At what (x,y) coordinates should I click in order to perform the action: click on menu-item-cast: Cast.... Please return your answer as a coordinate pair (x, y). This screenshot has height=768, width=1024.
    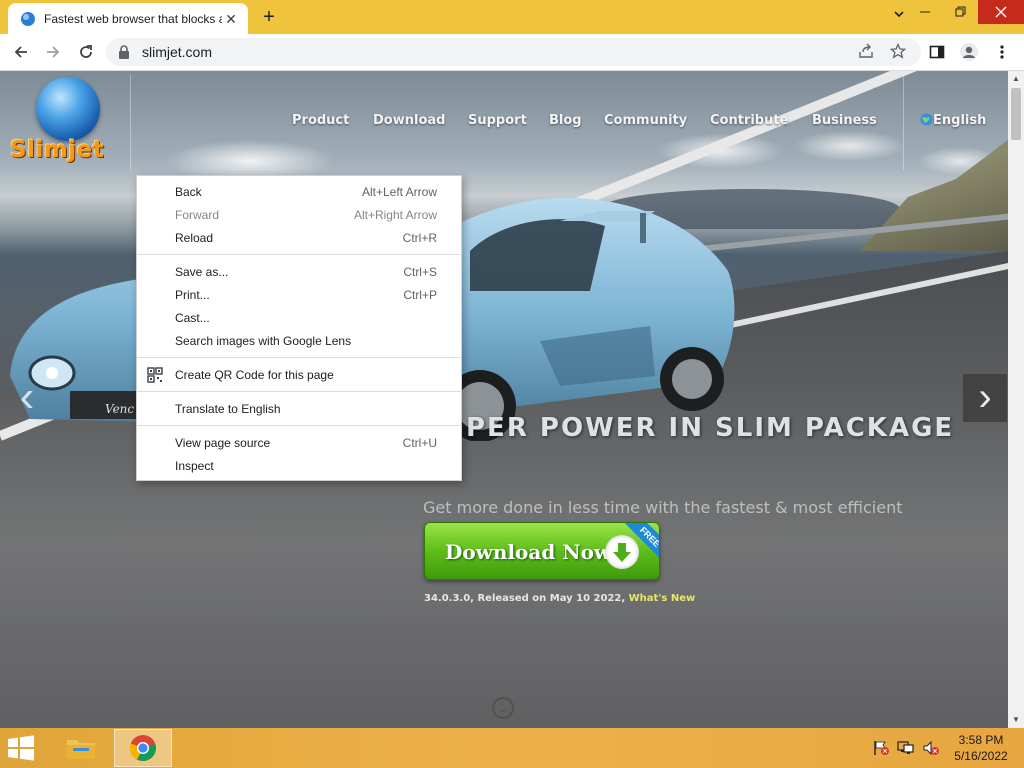
    Looking at the image, I should click on (299, 317).